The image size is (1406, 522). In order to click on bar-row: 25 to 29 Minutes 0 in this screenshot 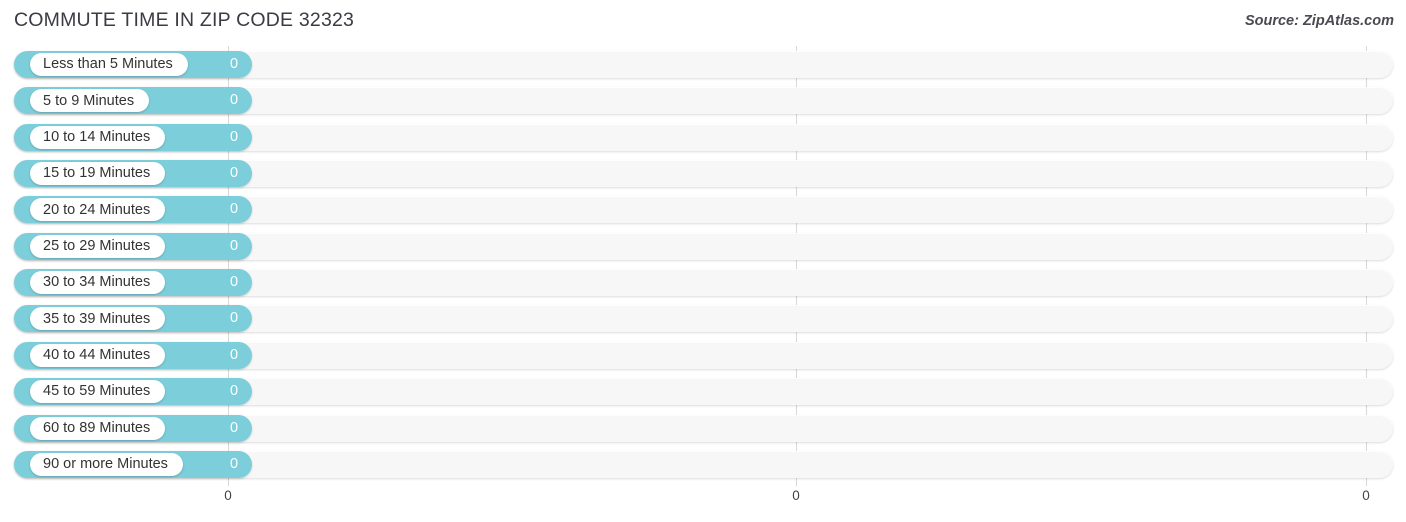, I will do `click(703, 246)`.